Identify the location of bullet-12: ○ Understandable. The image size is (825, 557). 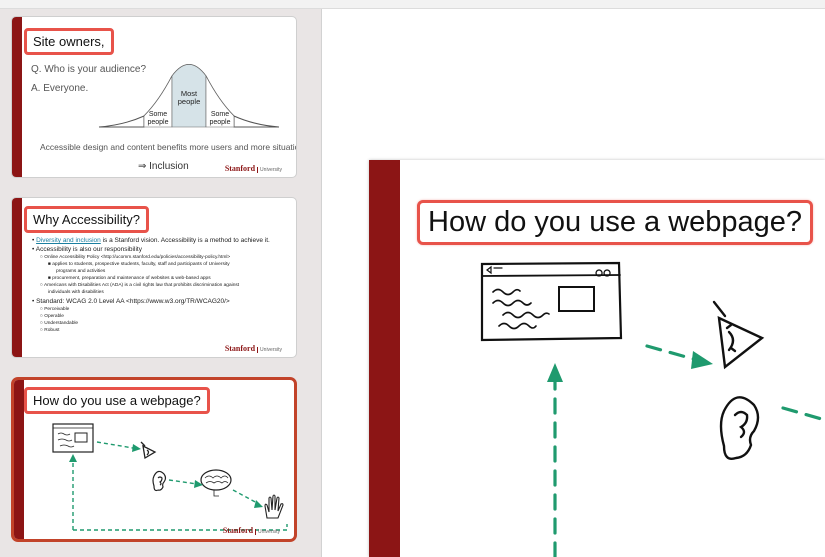
(59, 323).